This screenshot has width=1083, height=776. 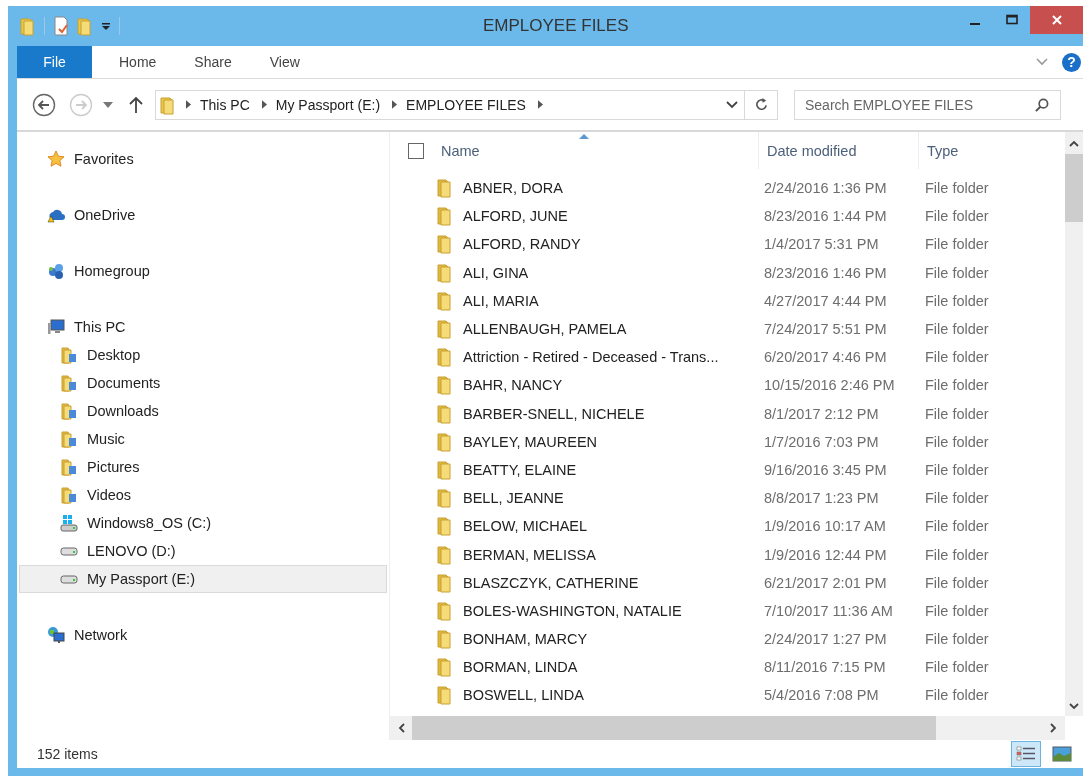 What do you see at coordinates (613, 498) in the screenshot?
I see `file-name: BELL, JEANNE` at bounding box center [613, 498].